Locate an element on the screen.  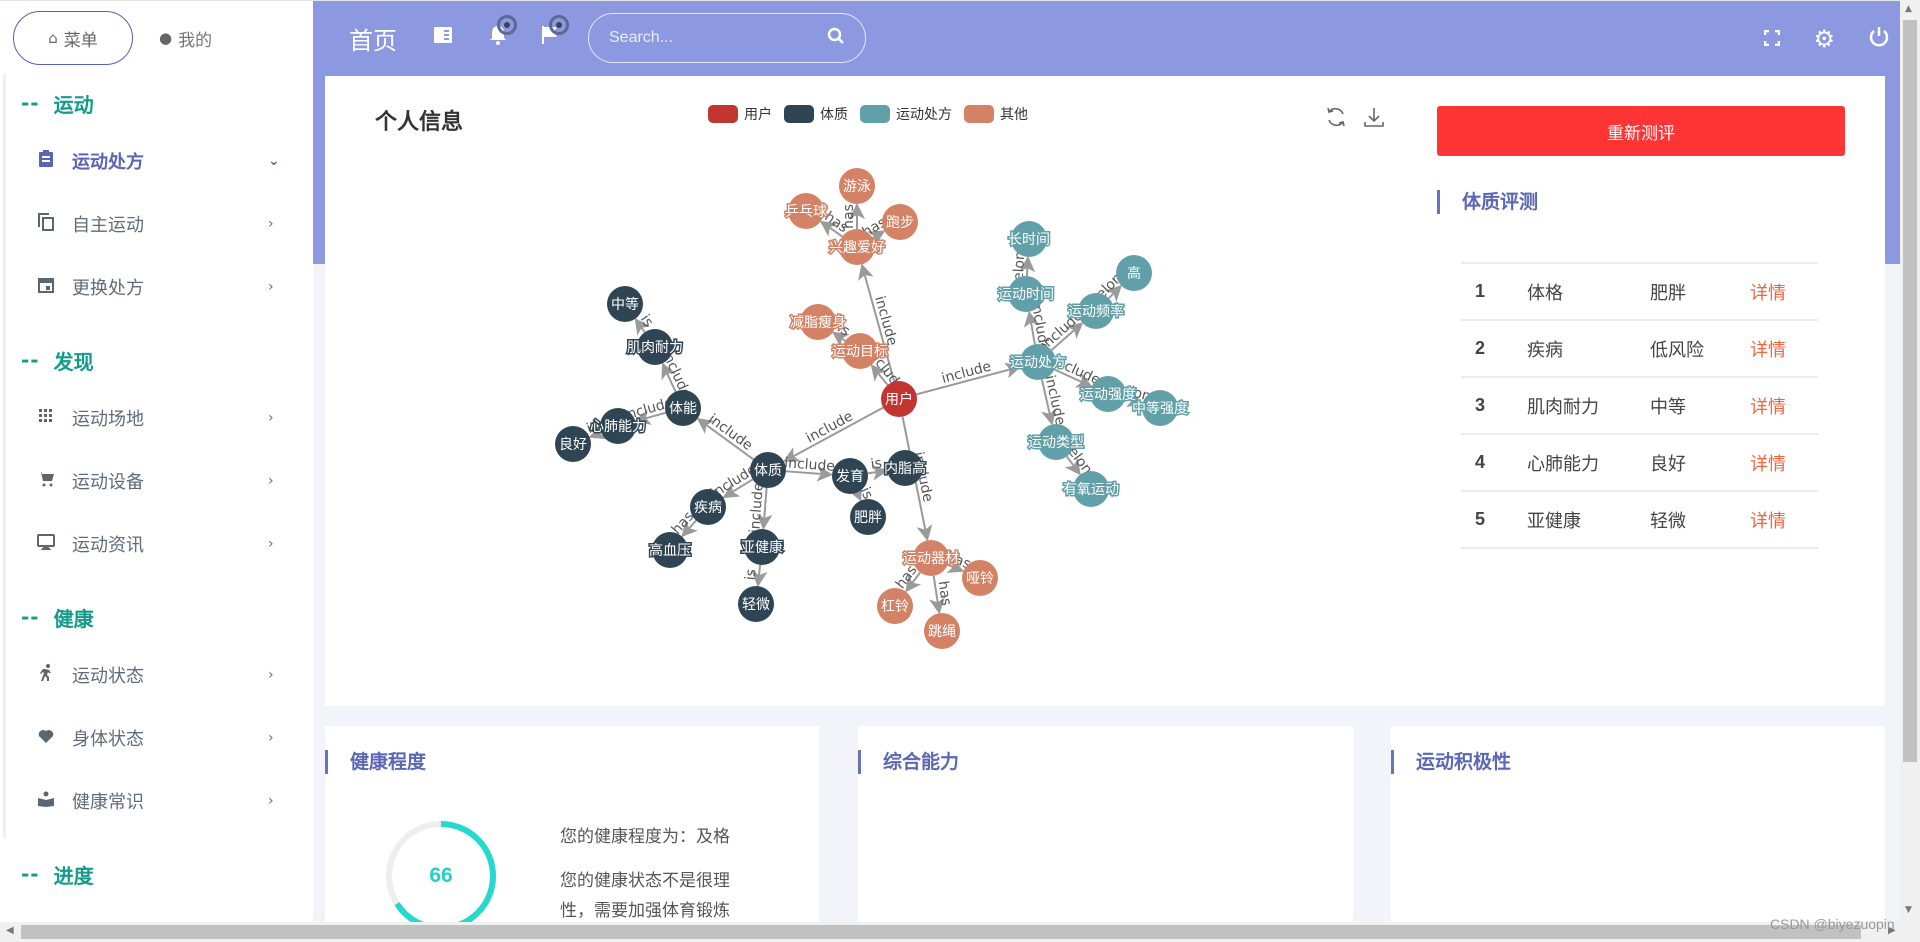
graph-node-label: 运动目标 is located at coordinates (860, 352).